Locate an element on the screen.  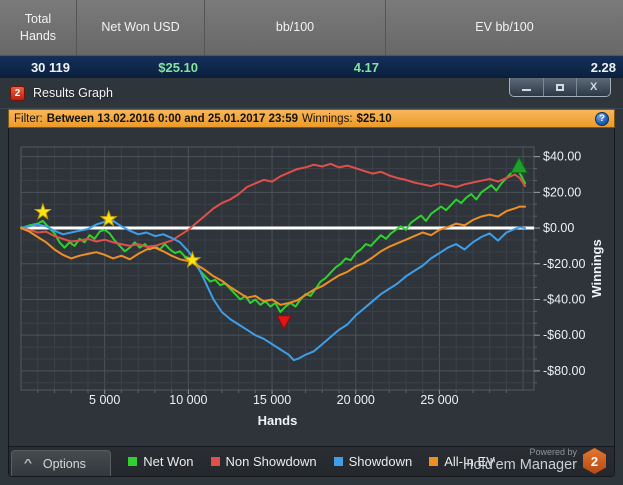
legend-label: Net Won is located at coordinates (168, 461).